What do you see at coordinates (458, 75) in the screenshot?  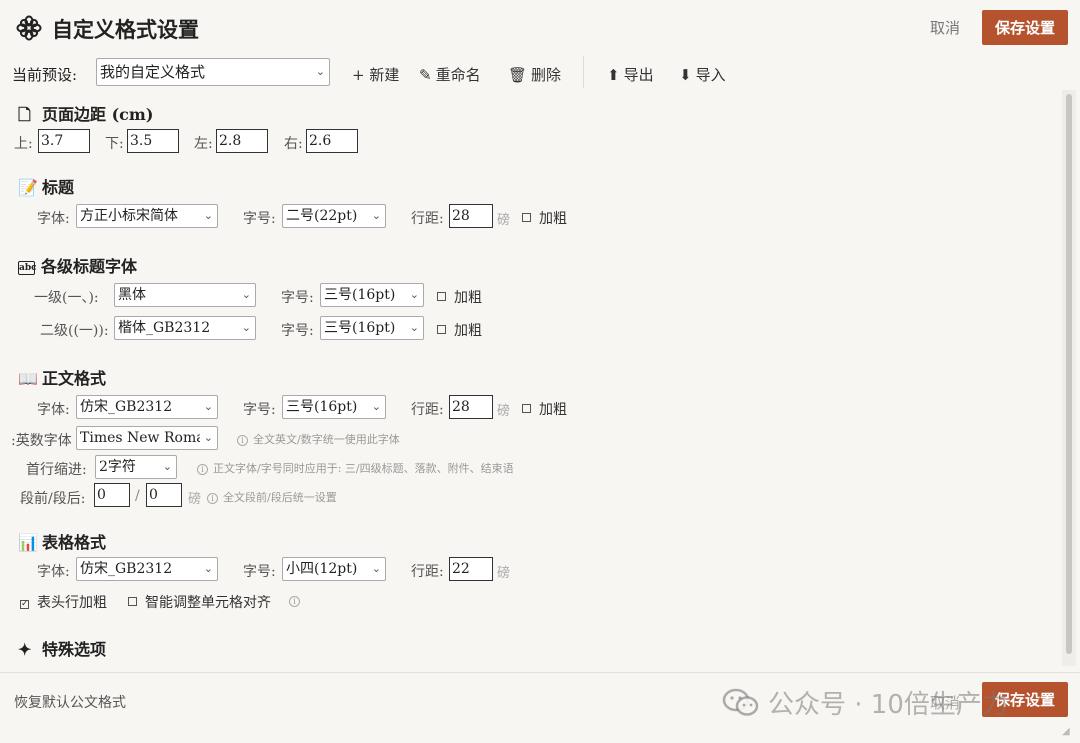 I see `rename-label: 重命名` at bounding box center [458, 75].